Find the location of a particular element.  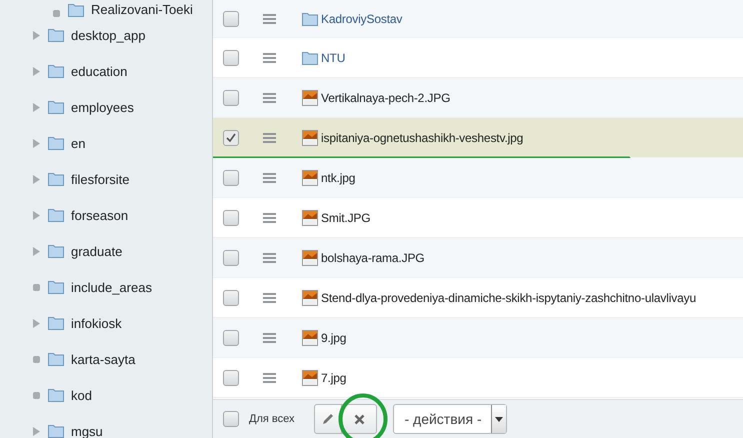

tree-item-label: education is located at coordinates (99, 71).